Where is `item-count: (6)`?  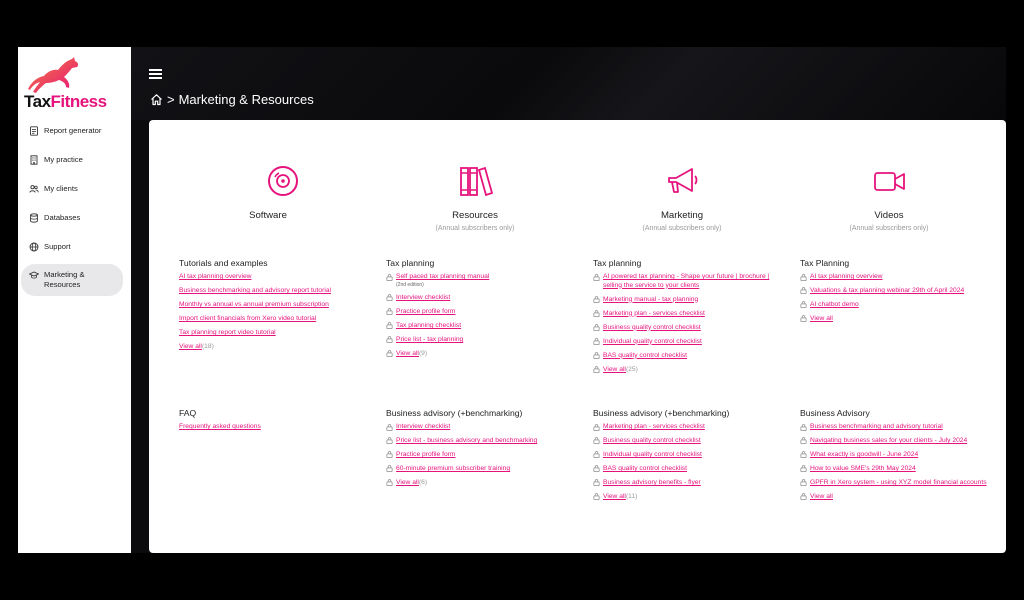
item-count: (6) is located at coordinates (423, 483).